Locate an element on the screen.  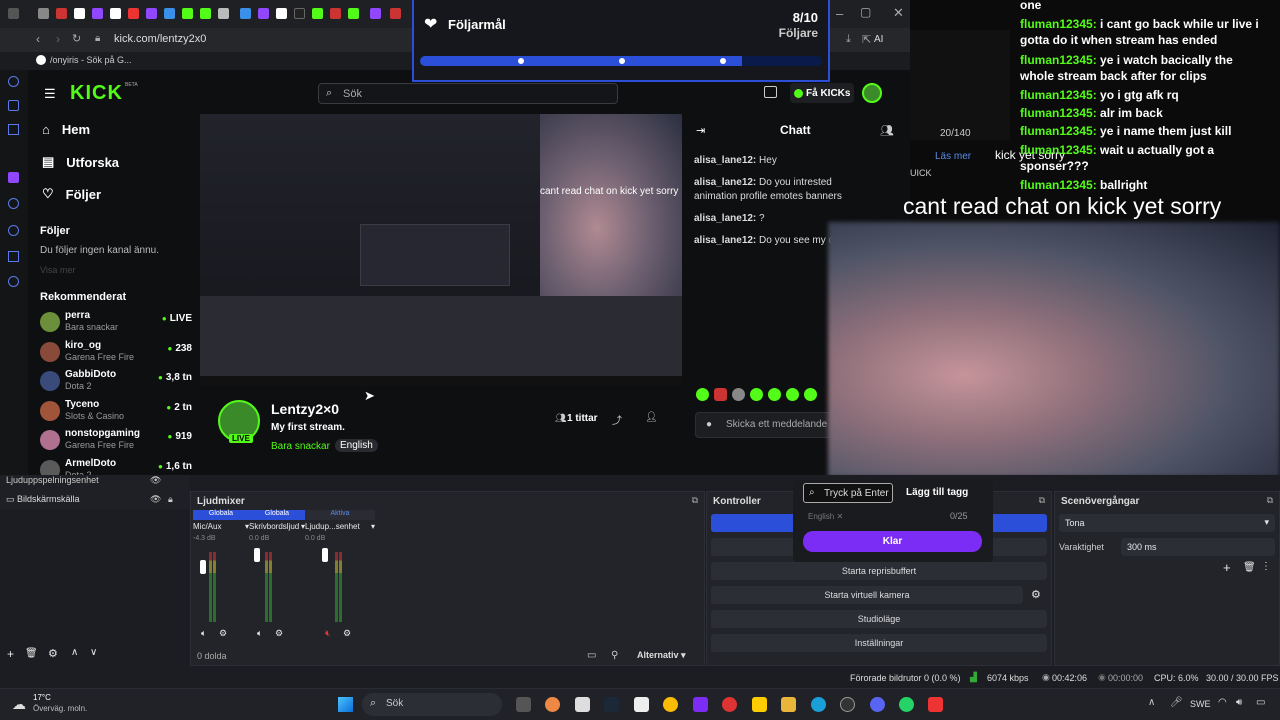
recommended-channel: perra Bara snackar LIVE is located at coordinates (116, 323).